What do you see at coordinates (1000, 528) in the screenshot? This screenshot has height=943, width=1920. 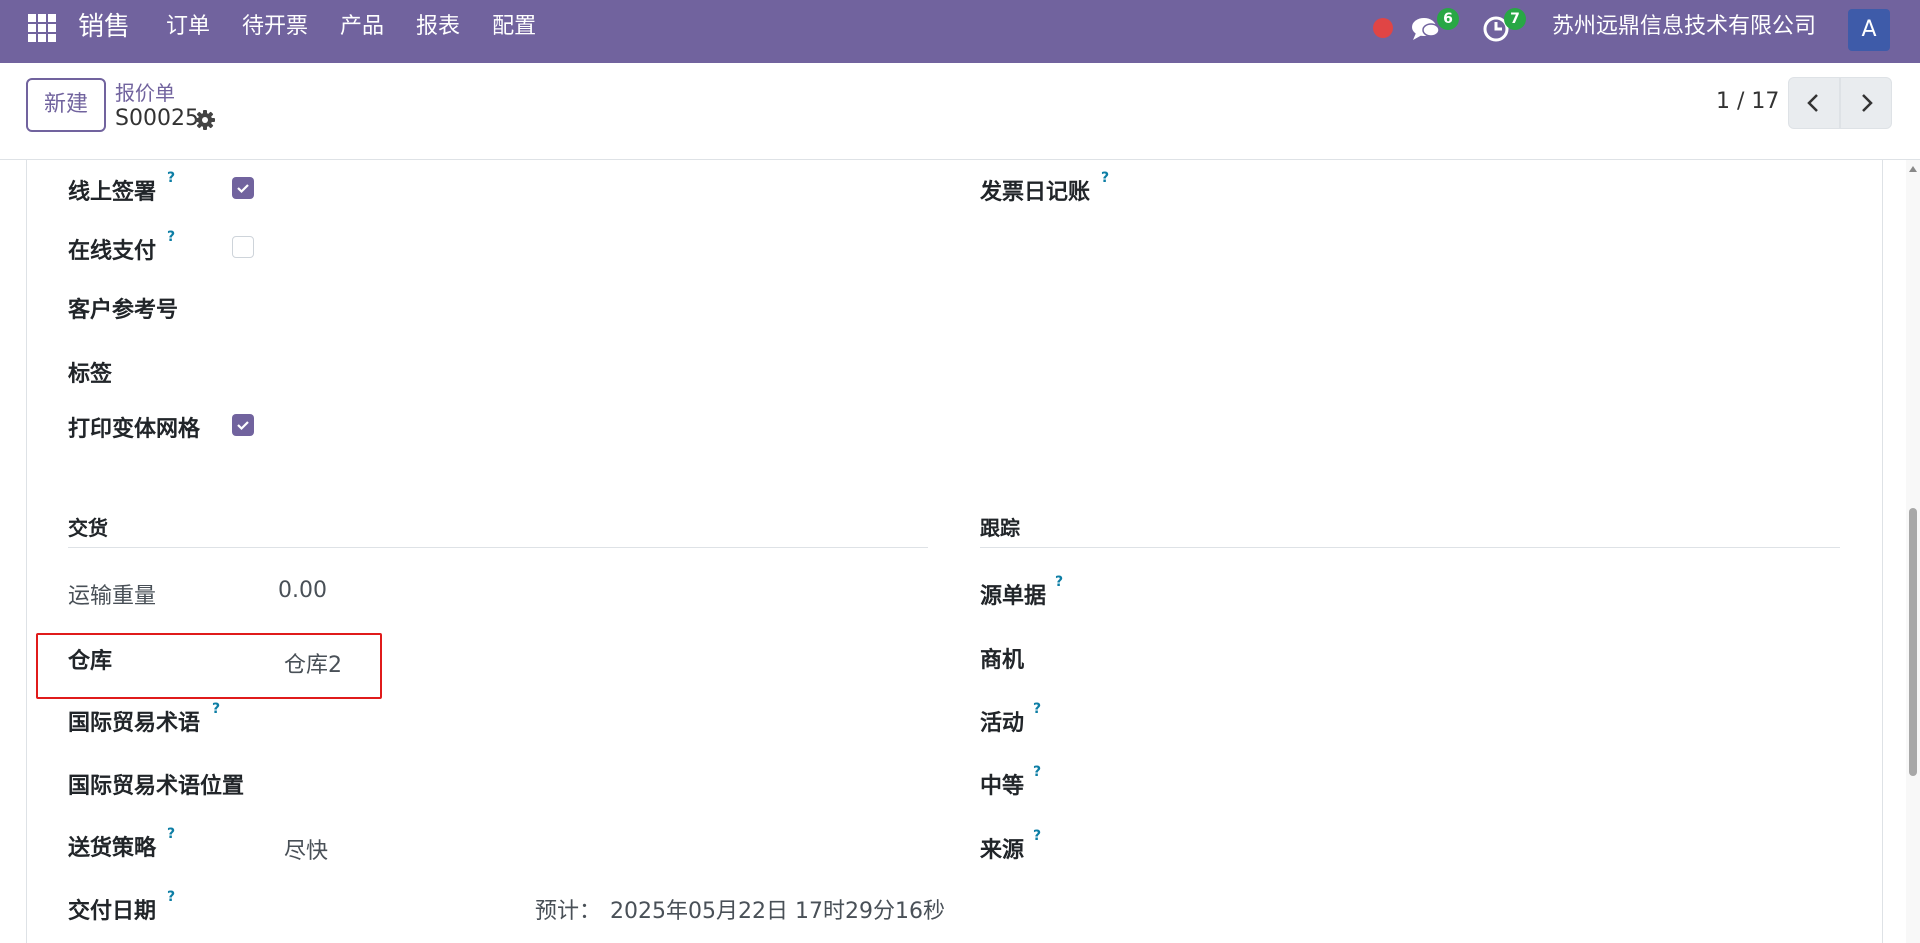 I see `tracking-section-title: 跟踪` at bounding box center [1000, 528].